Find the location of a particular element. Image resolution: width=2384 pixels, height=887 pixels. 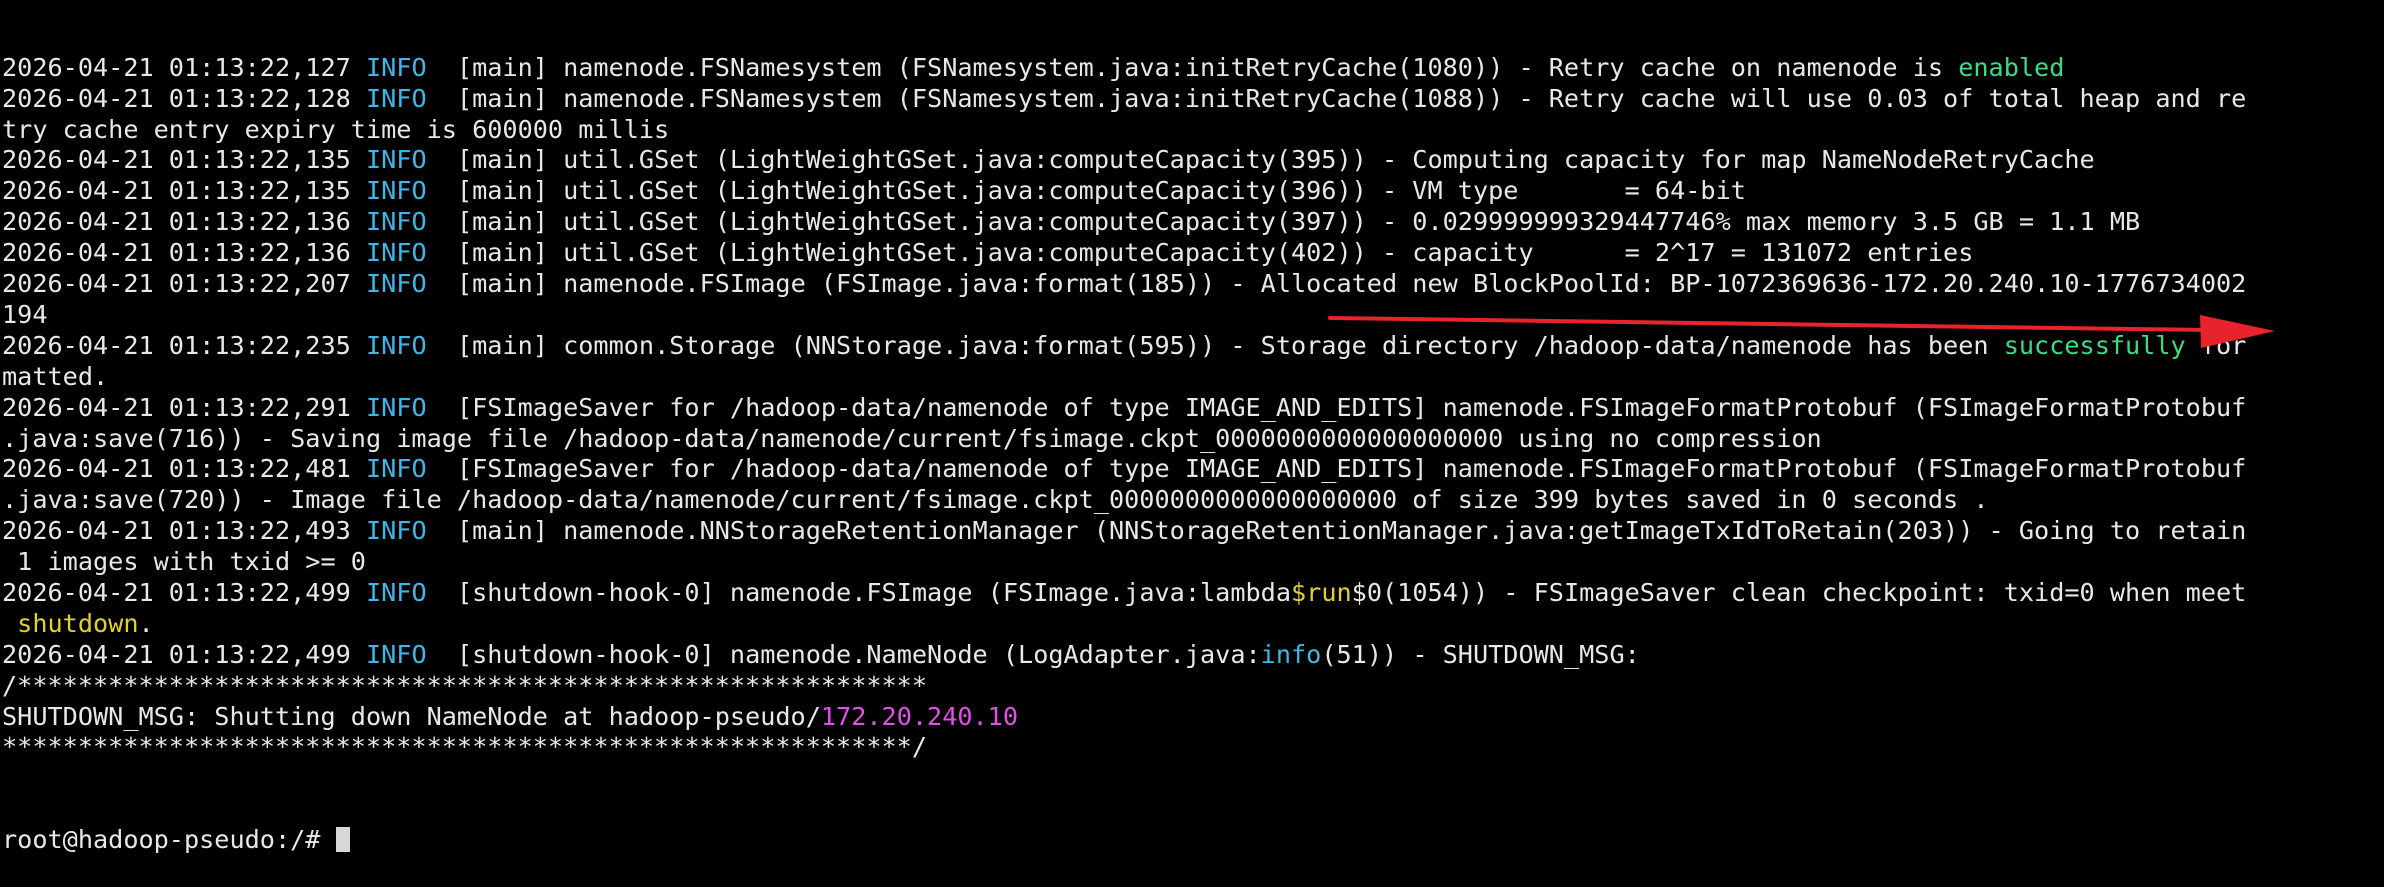

log-segment is located at coordinates (9, 623).